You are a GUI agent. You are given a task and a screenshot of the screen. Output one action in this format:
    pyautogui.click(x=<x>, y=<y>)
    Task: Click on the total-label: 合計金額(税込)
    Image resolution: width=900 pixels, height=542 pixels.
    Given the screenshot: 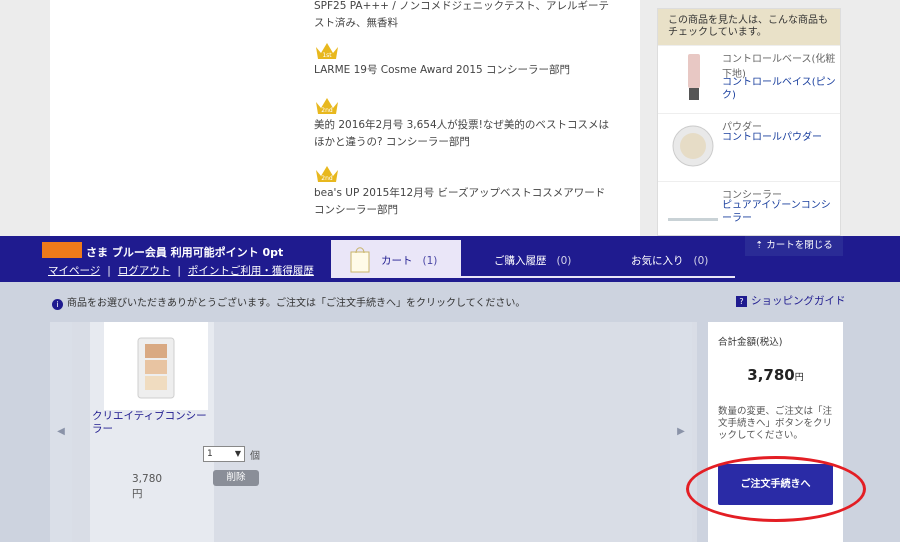 What is the action you would take?
    pyautogui.click(x=750, y=342)
    